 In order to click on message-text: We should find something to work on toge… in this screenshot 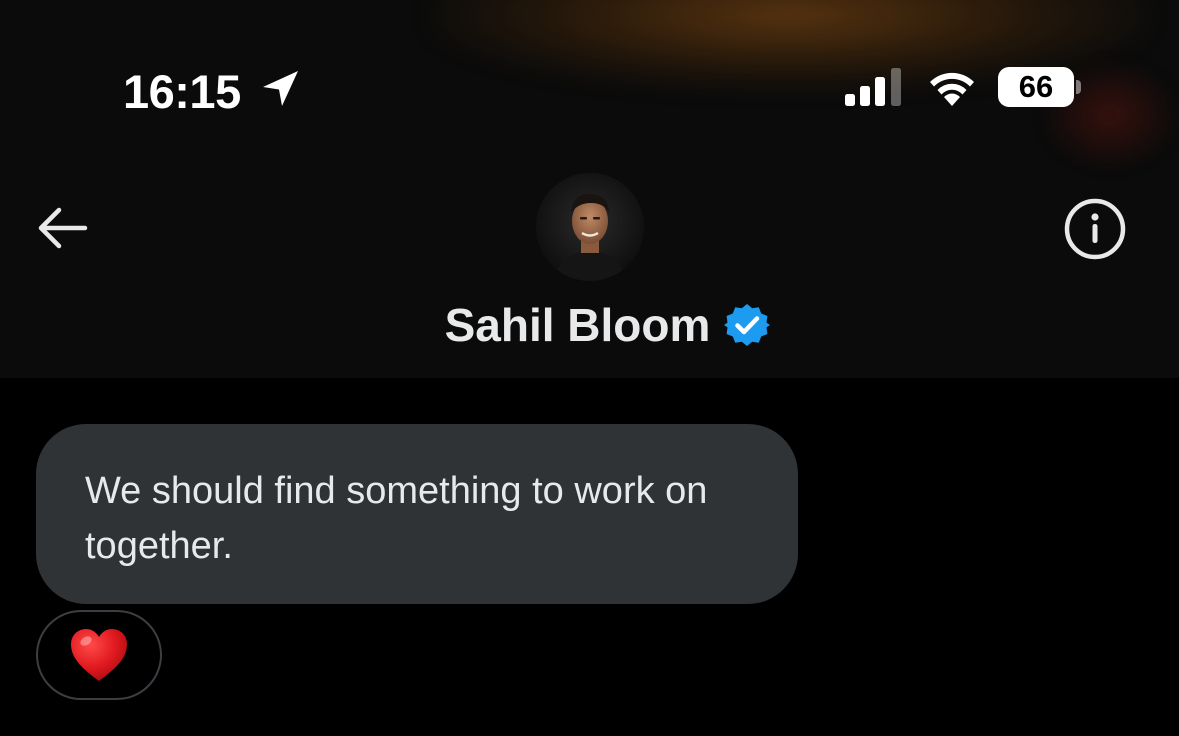, I will do `click(396, 518)`.